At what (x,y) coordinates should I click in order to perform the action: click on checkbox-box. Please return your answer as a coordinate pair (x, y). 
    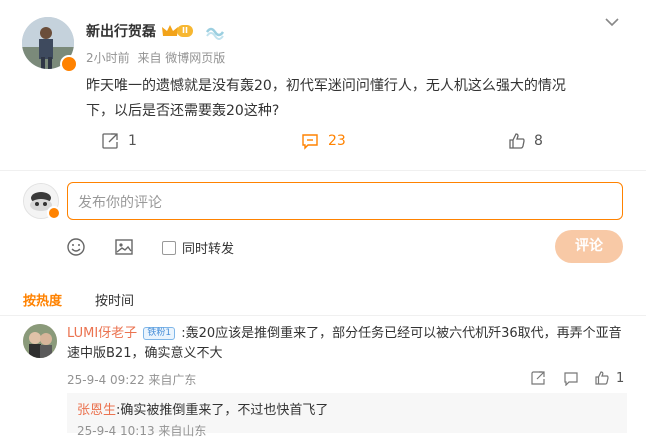
    Looking at the image, I should click on (169, 247).